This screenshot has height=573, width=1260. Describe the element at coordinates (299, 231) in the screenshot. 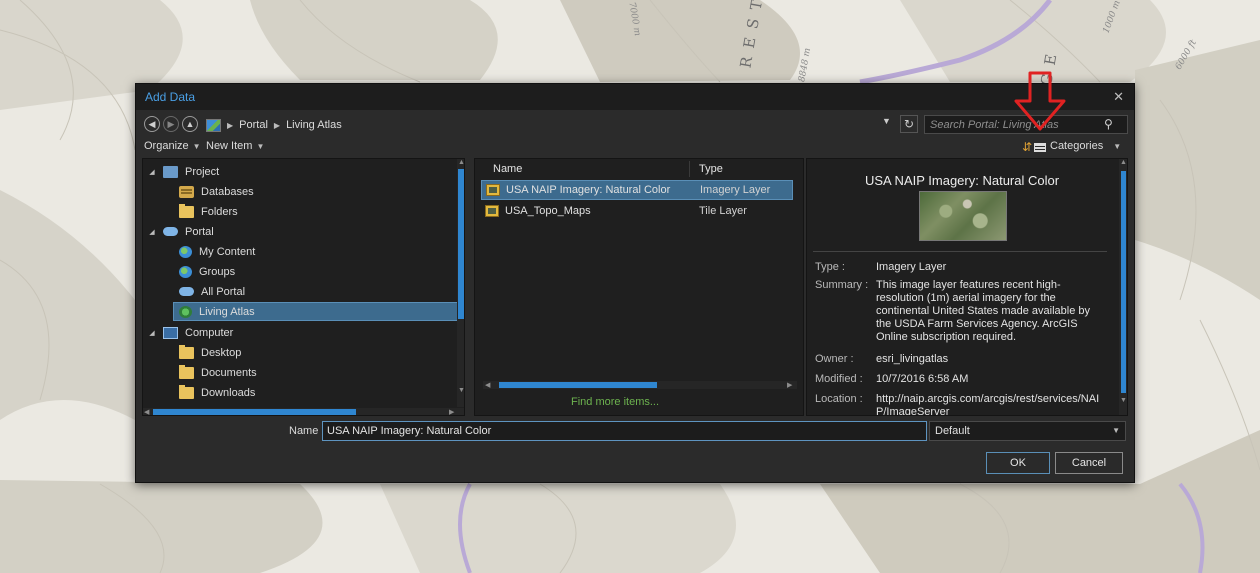

I see `tree-item-portal: ◢ Portal` at that location.